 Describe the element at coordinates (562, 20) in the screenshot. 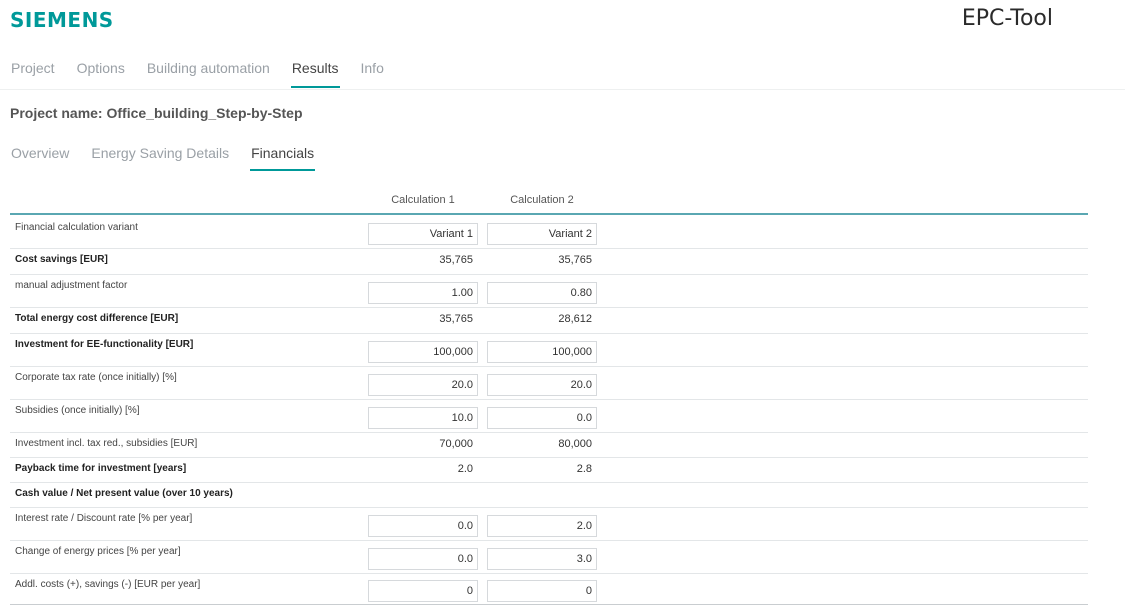

I see `app-header: SIEMENS EPC-Tool` at that location.